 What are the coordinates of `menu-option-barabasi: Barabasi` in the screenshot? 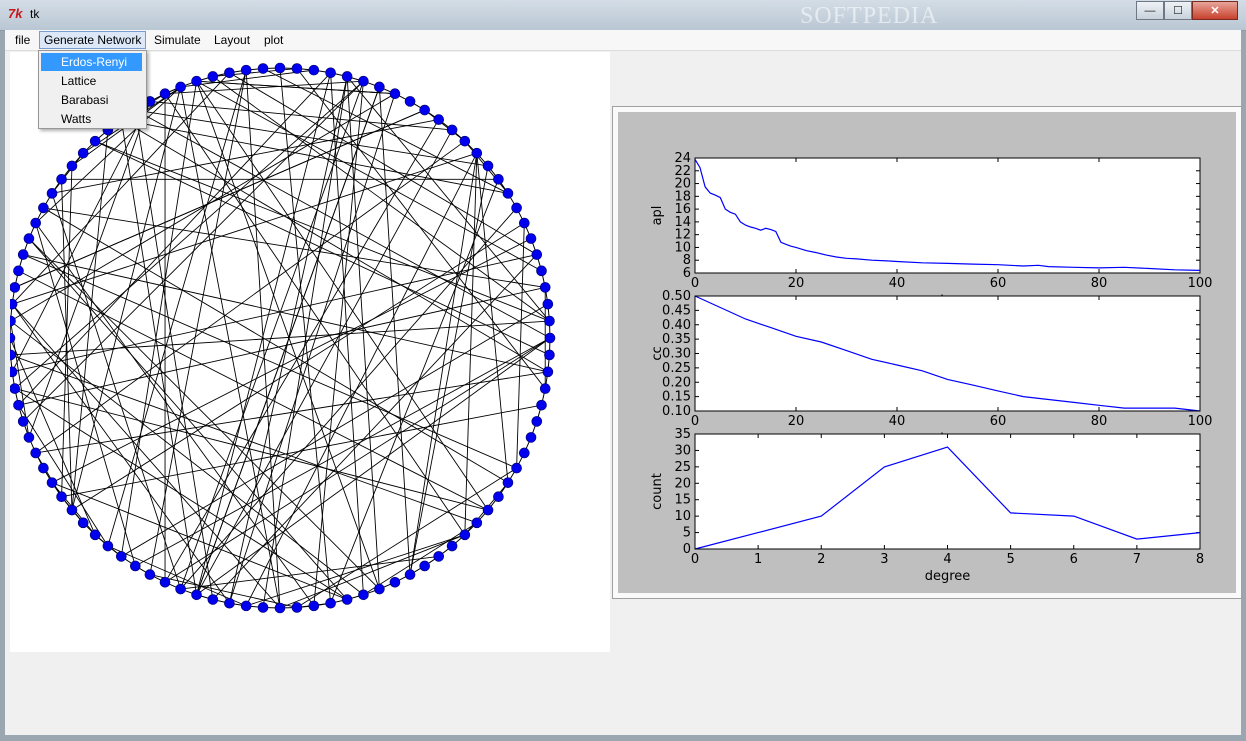 It's located at (91, 100).